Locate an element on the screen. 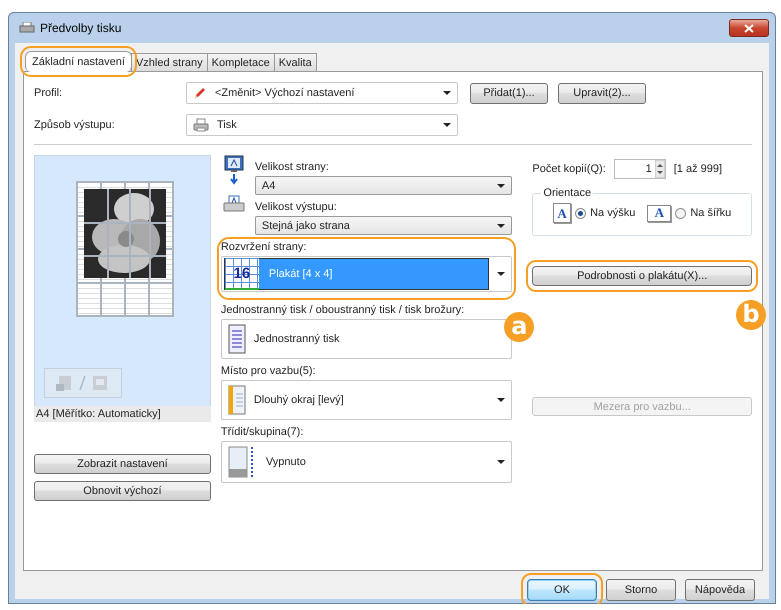 Image resolution: width=781 pixels, height=610 pixels. tab: Kvalita is located at coordinates (295, 62).